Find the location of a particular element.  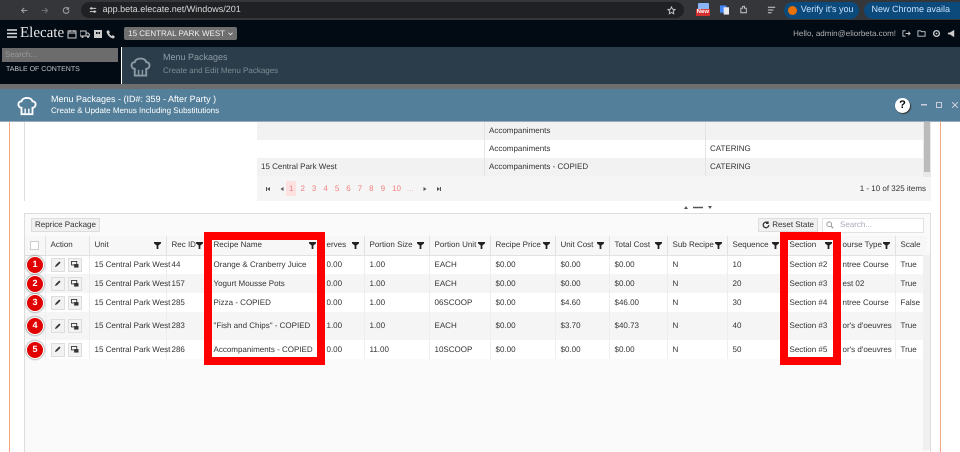

column-header: Sequence is located at coordinates (750, 245).